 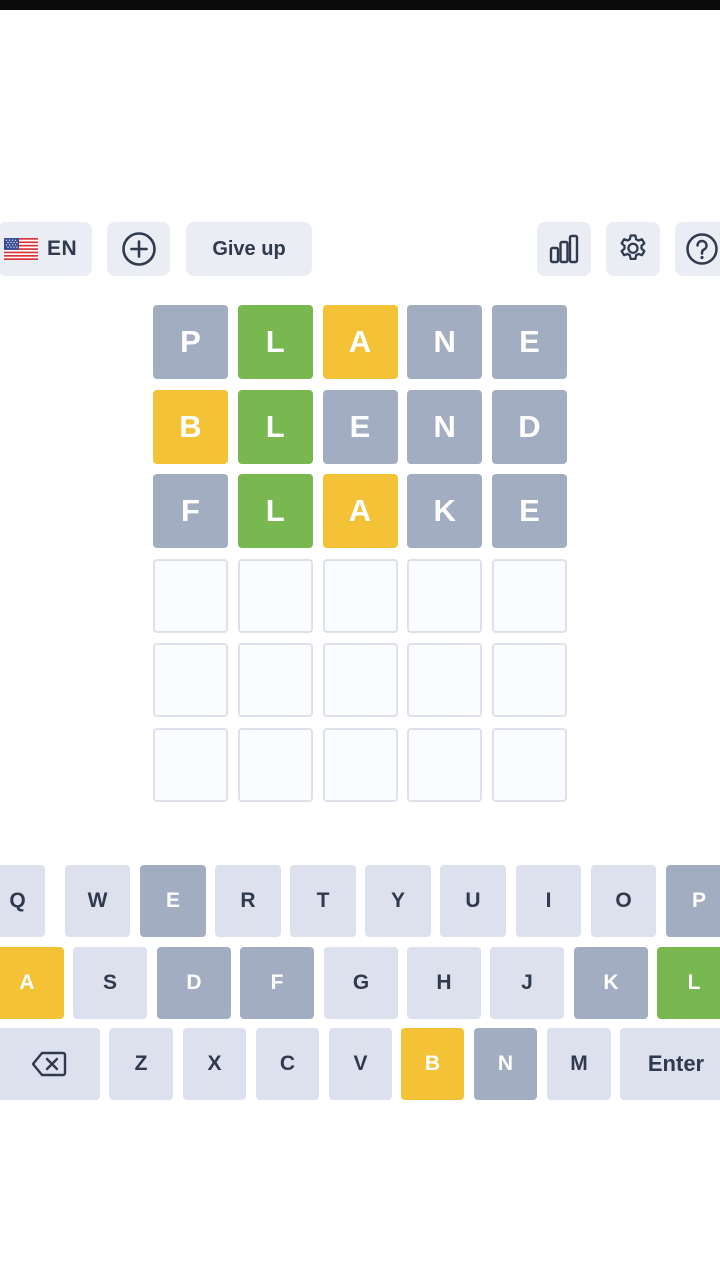 I want to click on language-code: EN, so click(x=62, y=248).